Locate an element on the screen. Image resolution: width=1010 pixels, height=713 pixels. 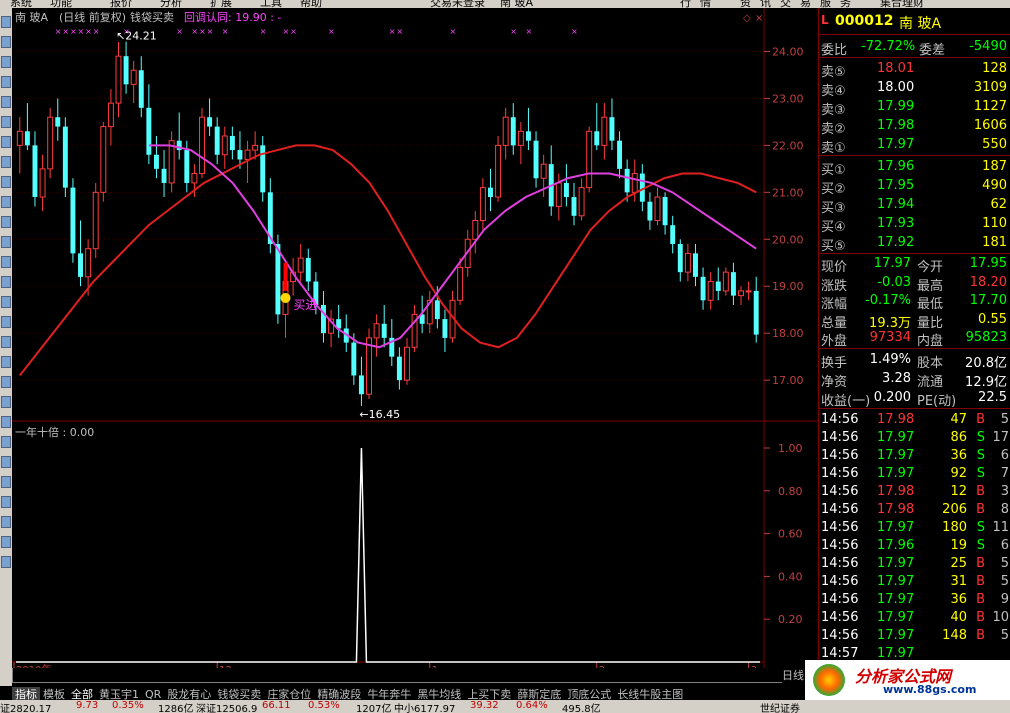
menu-item: 扩展 is located at coordinates (221, 4).